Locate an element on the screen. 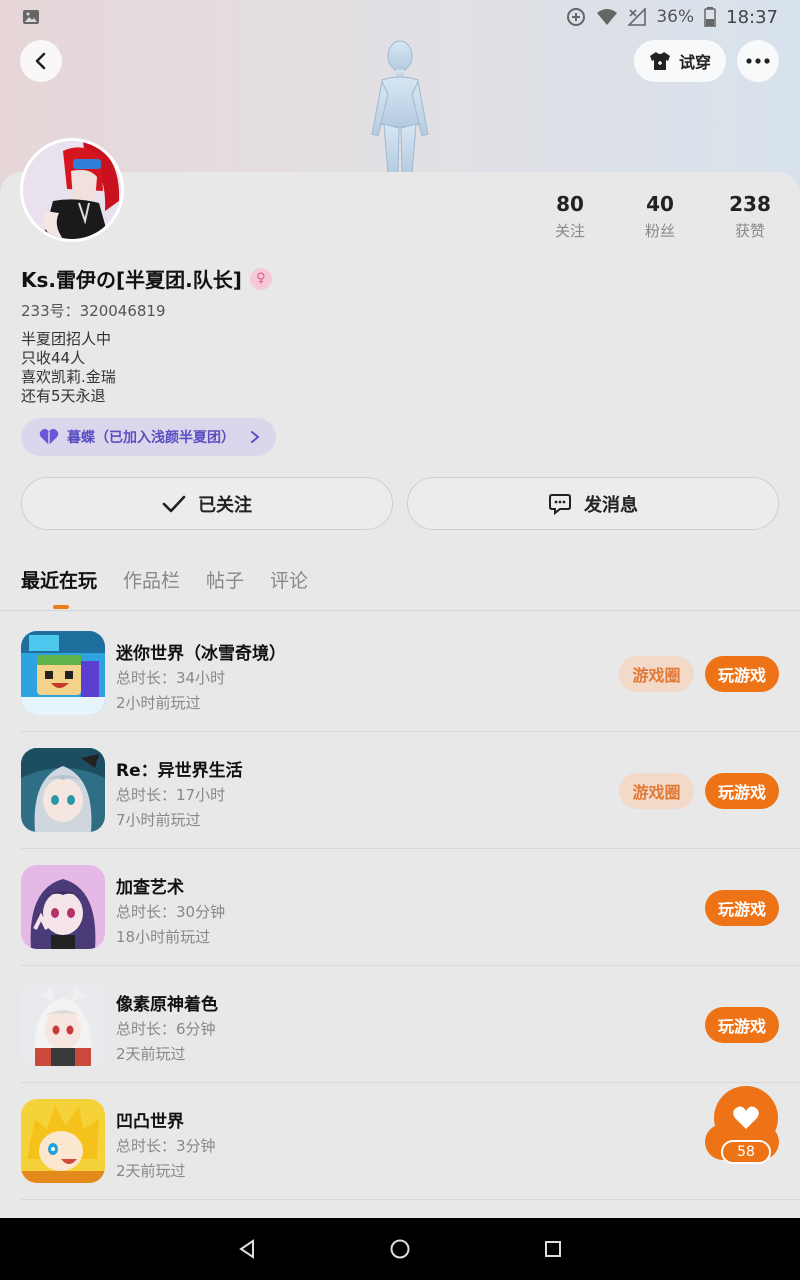  cellular-off-icon is located at coordinates (637, 17).